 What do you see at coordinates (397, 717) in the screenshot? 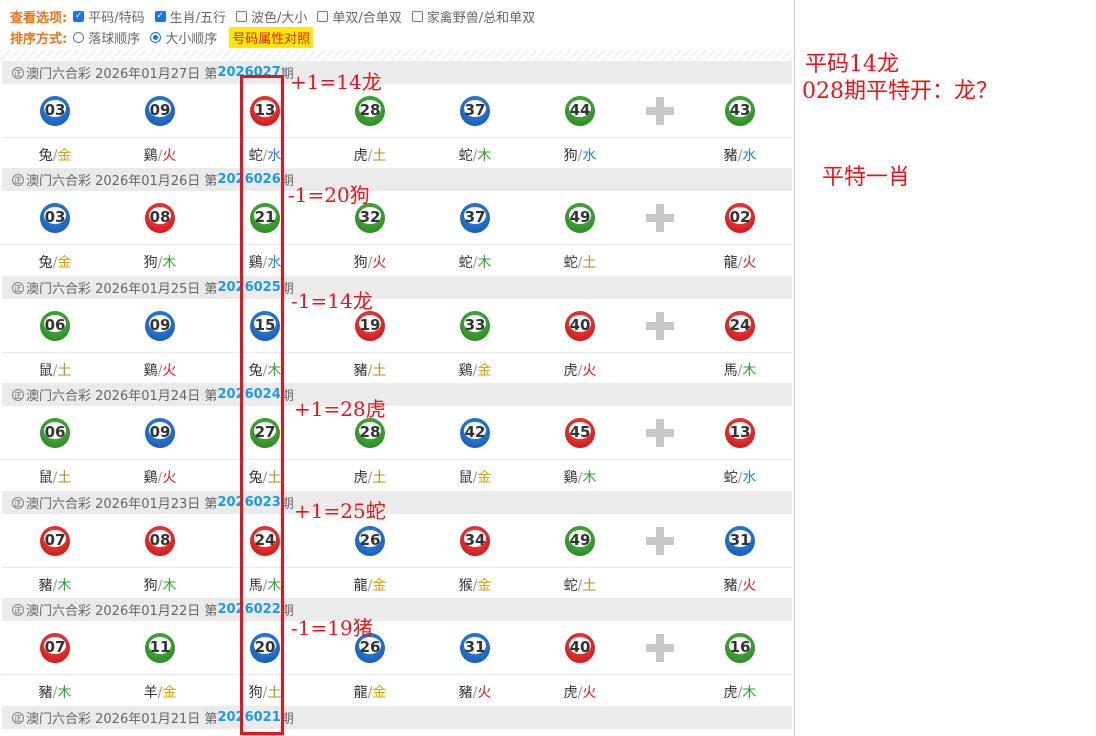
I see `draw-header: 正澳门六合彩 2026年01月21日 第 2026021 期` at bounding box center [397, 717].